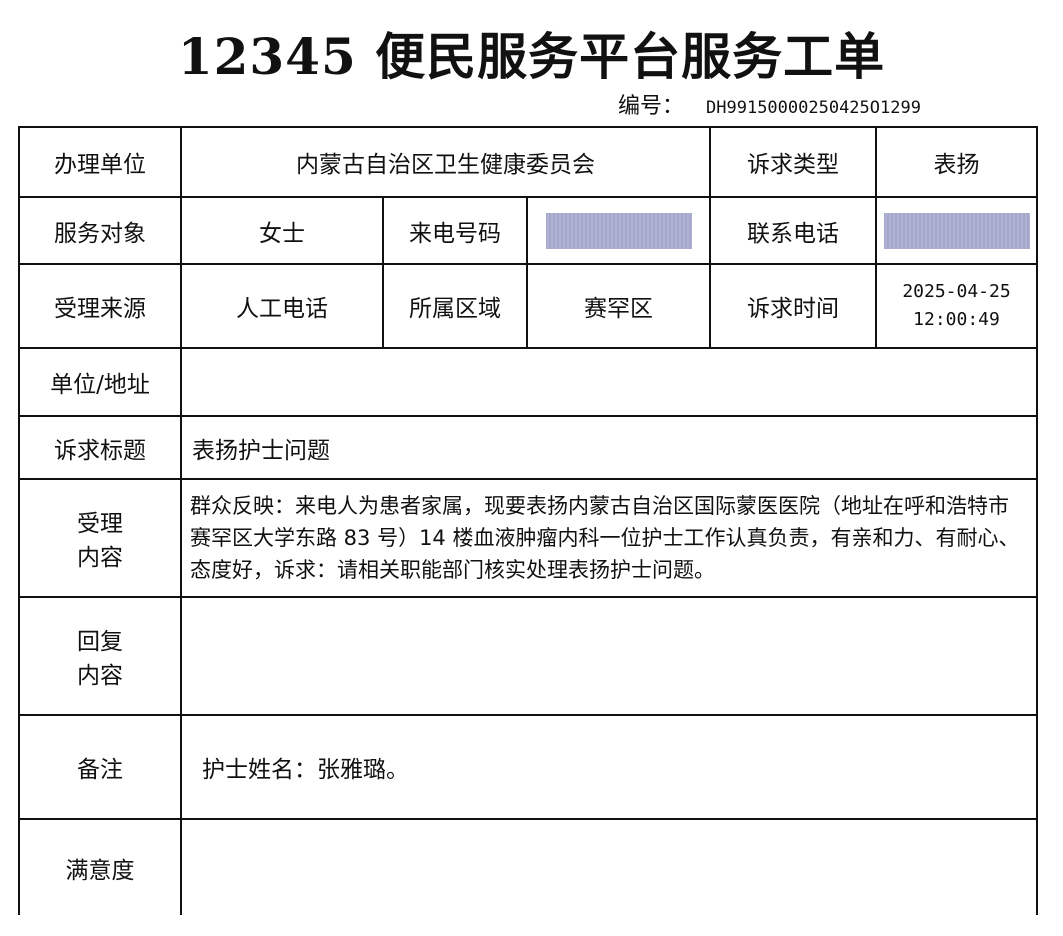  What do you see at coordinates (609, 447) in the screenshot?
I see `subject-value: 表扬护士问题` at bounding box center [609, 447].